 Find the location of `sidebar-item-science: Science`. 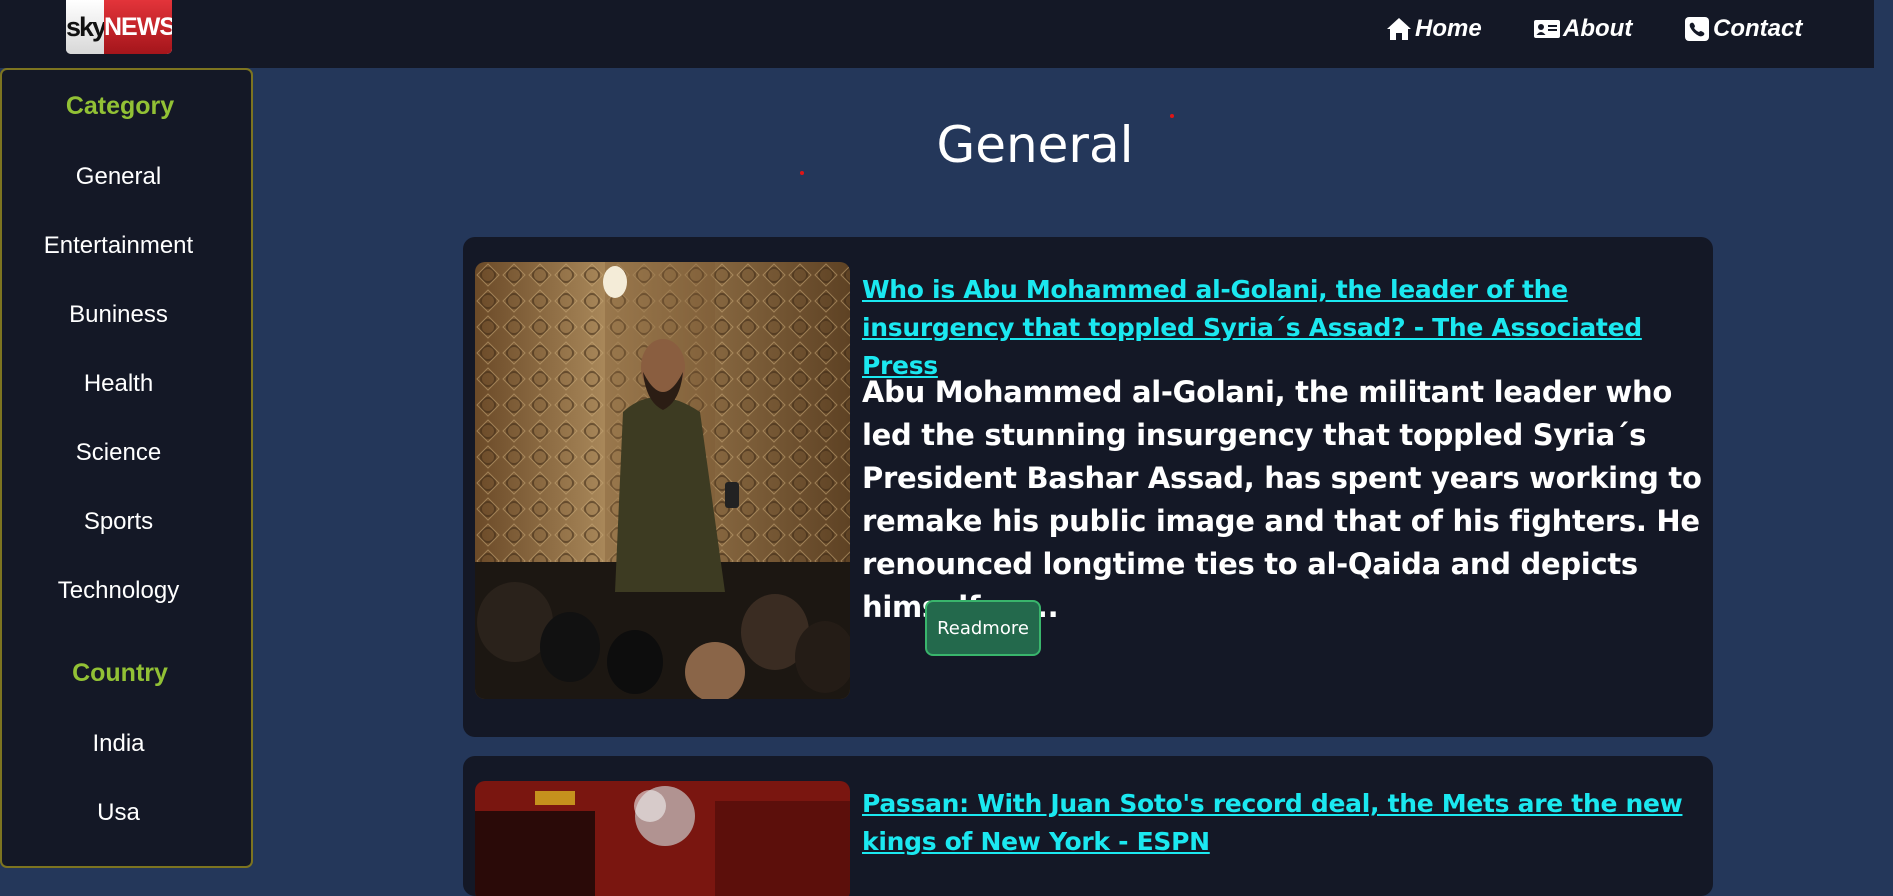

sidebar-item-science: Science is located at coordinates (118, 453).